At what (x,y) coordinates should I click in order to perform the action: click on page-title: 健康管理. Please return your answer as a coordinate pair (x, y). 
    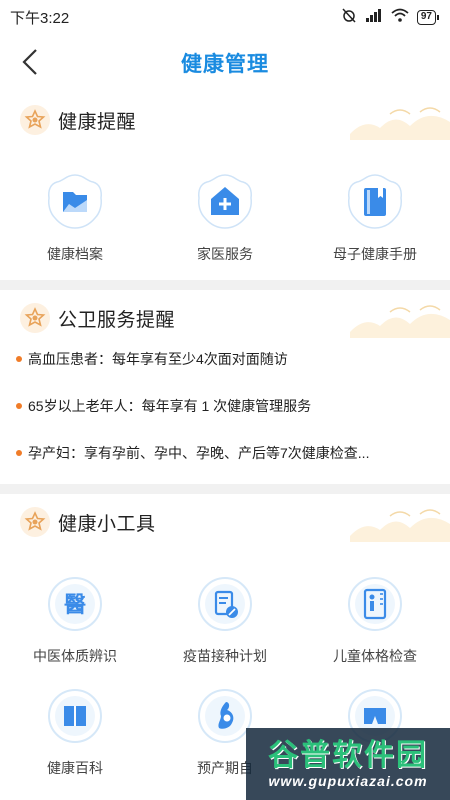
    Looking at the image, I should click on (225, 64).